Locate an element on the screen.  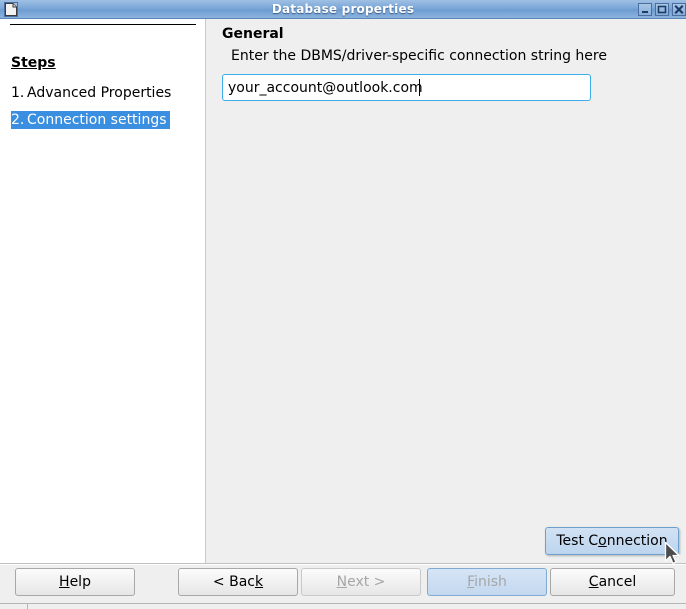
title-bar: Database properties is located at coordinates (343, 9).